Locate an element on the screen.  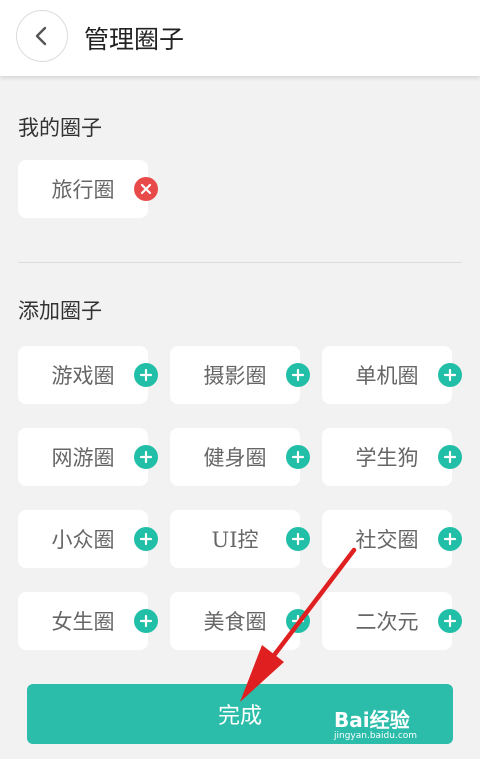
chip-label: 旅行圈 is located at coordinates (83, 190).